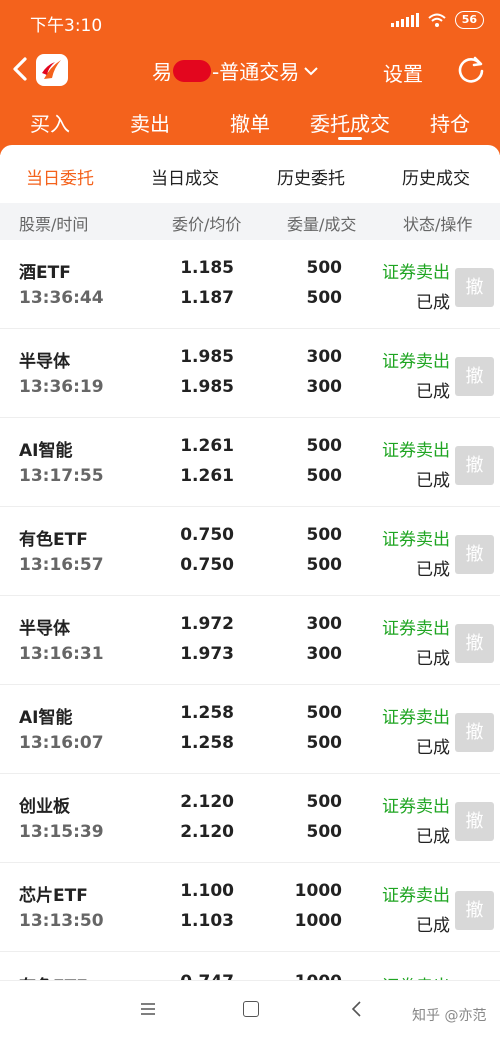 Image resolution: width=500 pixels, height=1038 pixels. What do you see at coordinates (350, 122) in the screenshot?
I see `tab-orders-trades: 委托成交` at bounding box center [350, 122].